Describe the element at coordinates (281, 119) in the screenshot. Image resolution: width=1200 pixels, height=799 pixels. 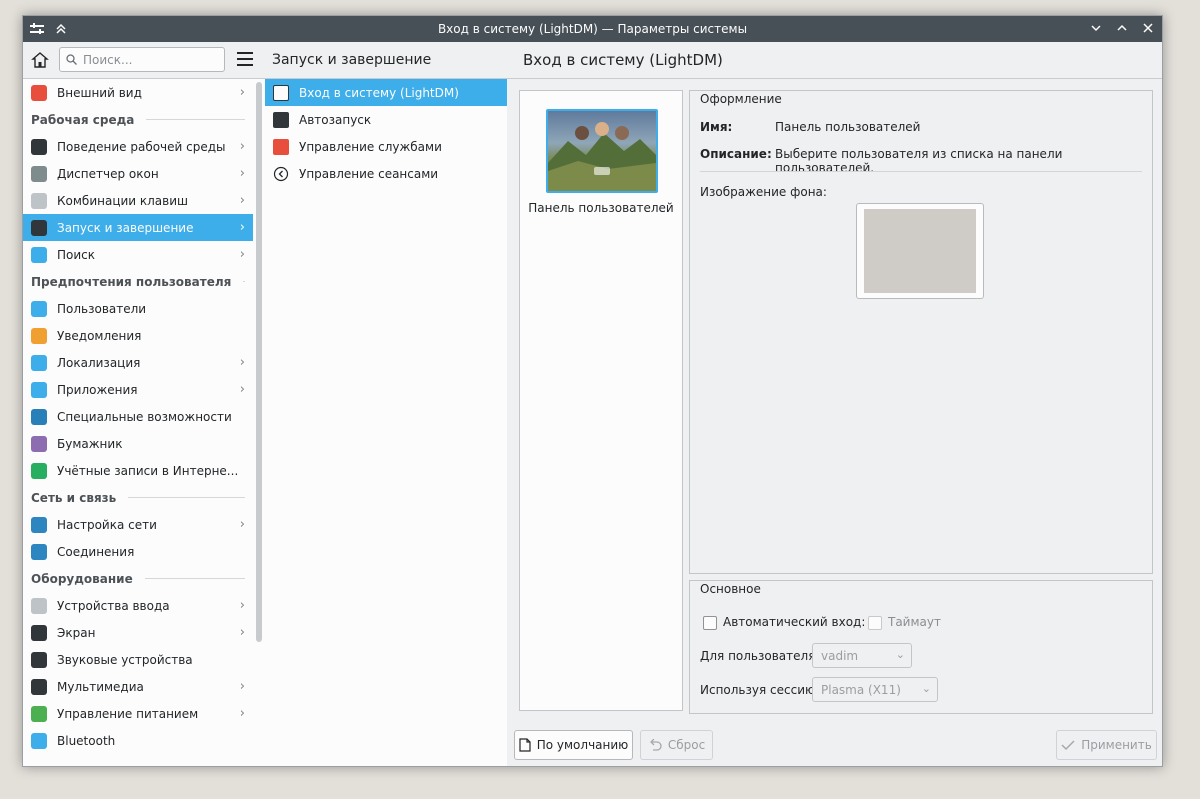
I see `autostart-icon` at that location.